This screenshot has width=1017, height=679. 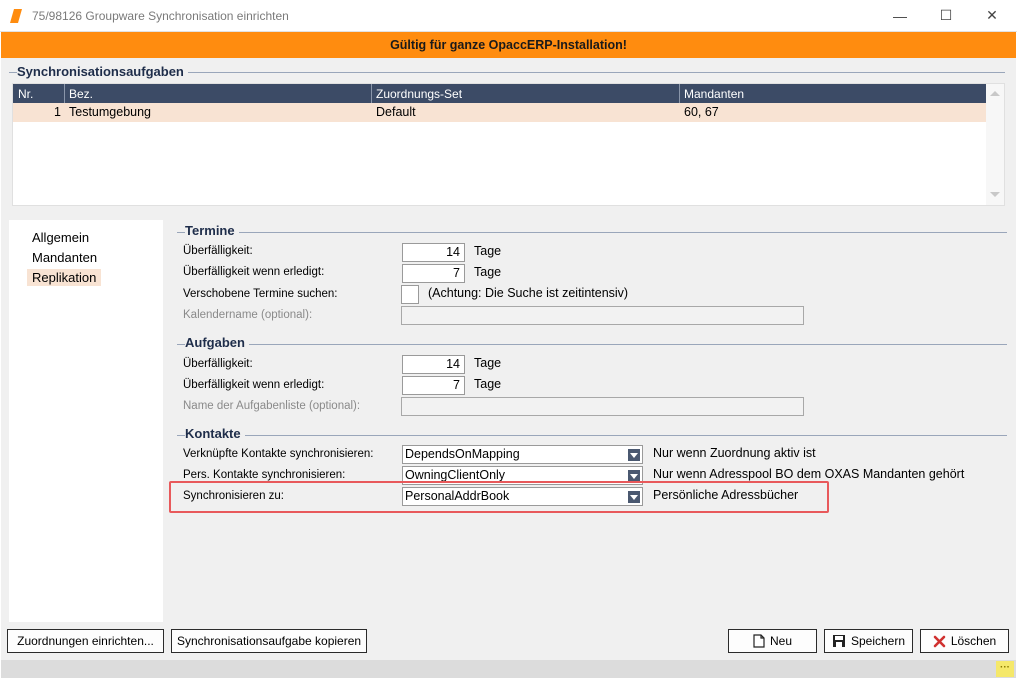 What do you see at coordinates (410, 294) in the screenshot?
I see `termine-moved-checkbox` at bounding box center [410, 294].